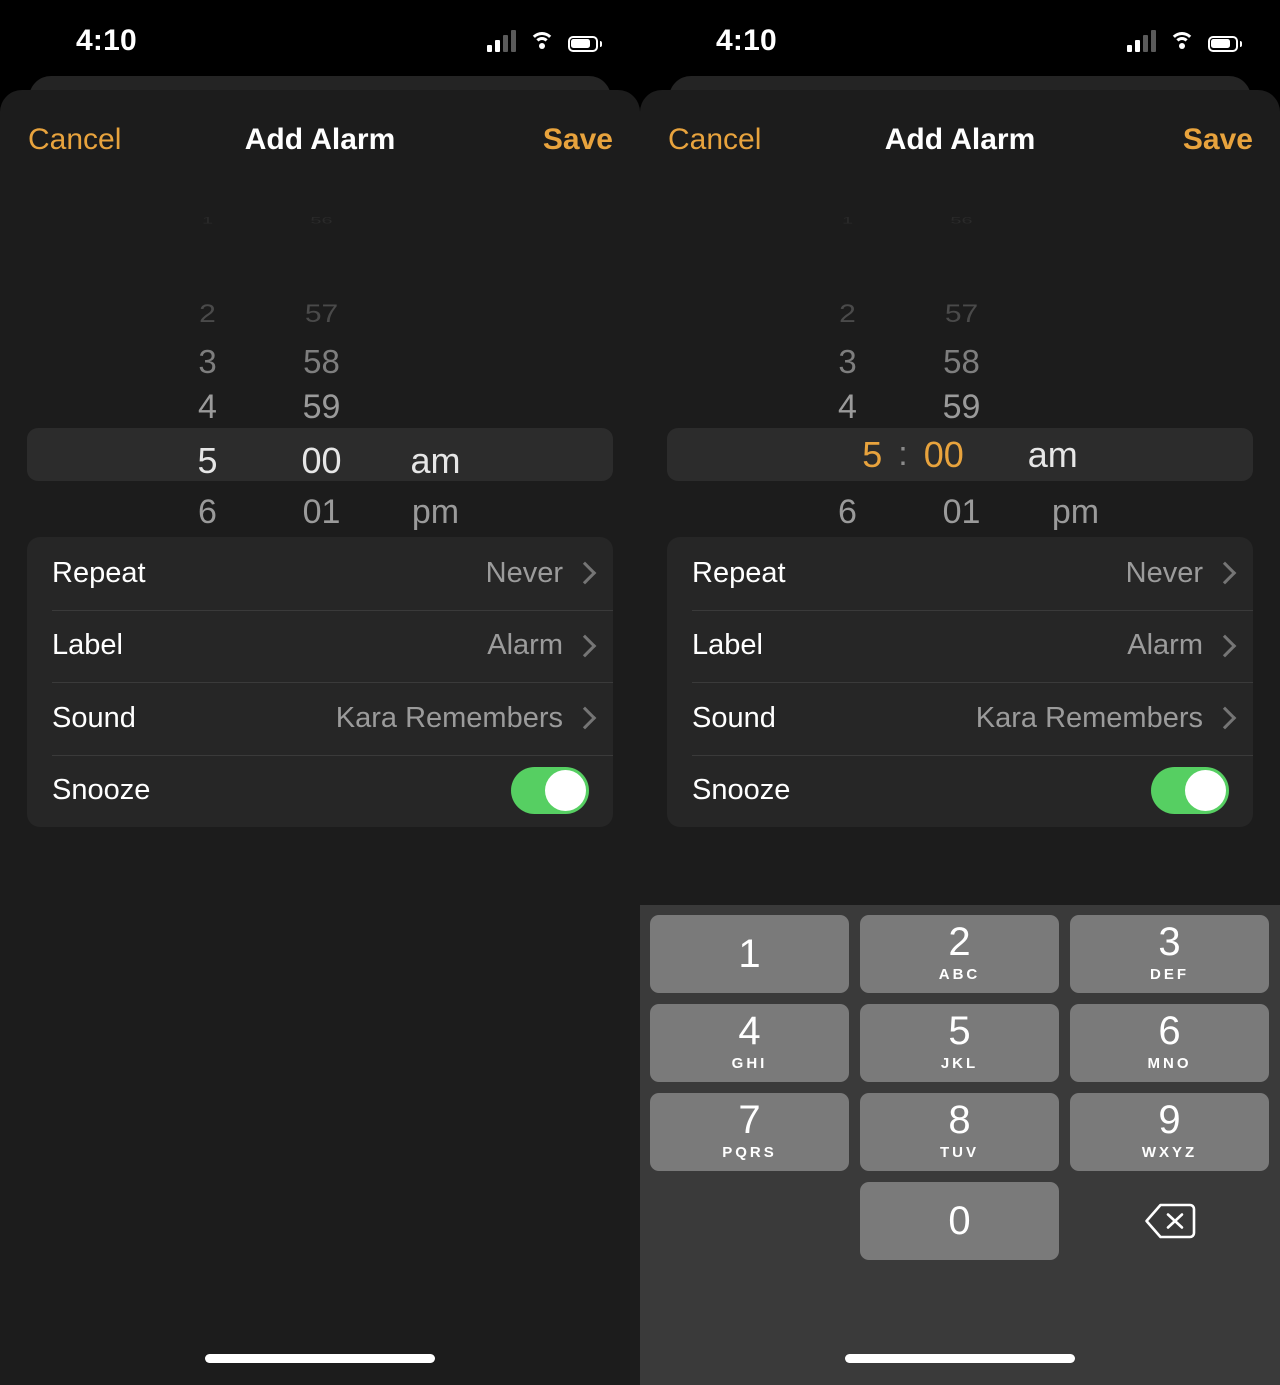 The image size is (1280, 1385). I want to click on key-7: 7 PQRS, so click(749, 1132).